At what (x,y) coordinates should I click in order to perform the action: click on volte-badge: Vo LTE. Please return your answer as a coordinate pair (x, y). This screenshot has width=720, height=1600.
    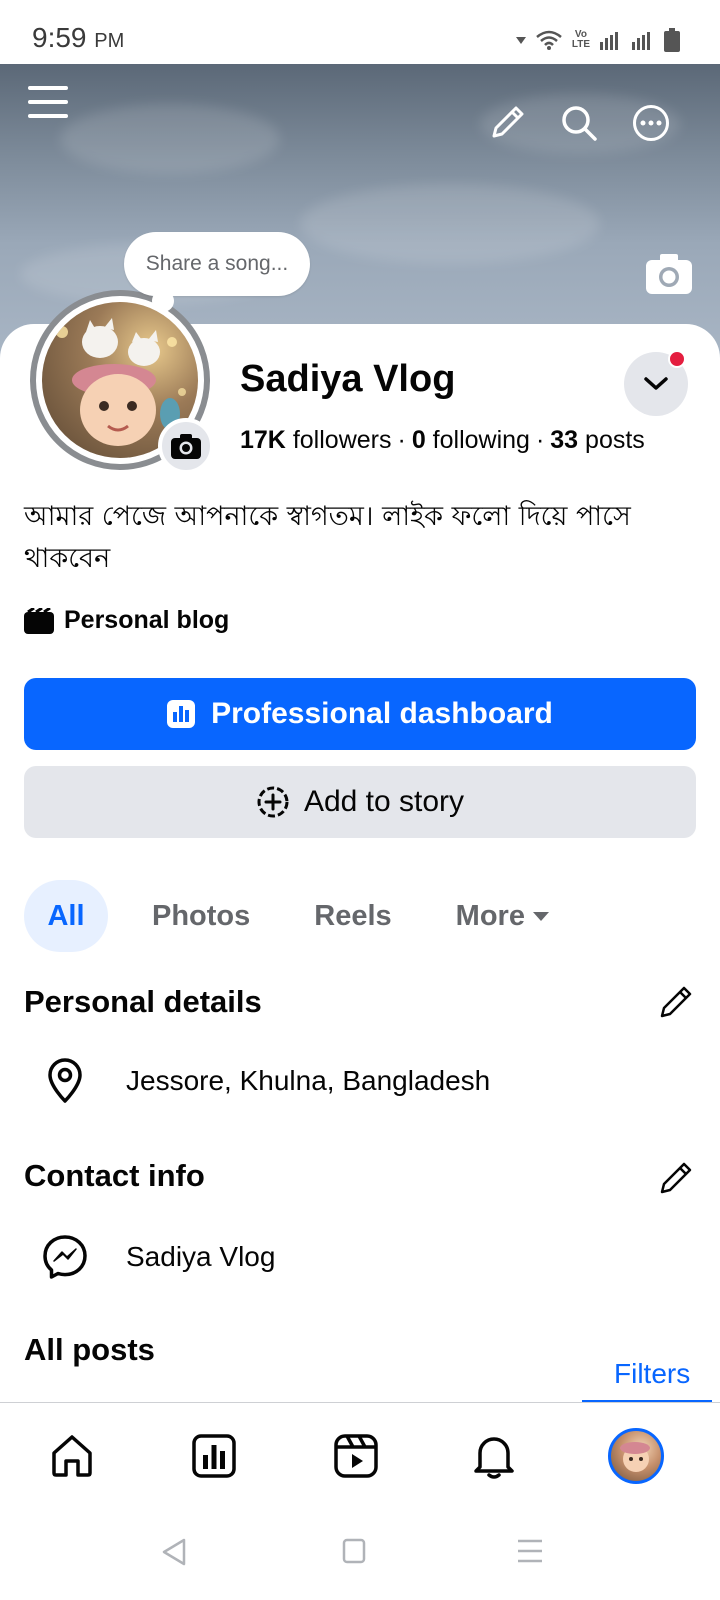
    Looking at the image, I should click on (581, 40).